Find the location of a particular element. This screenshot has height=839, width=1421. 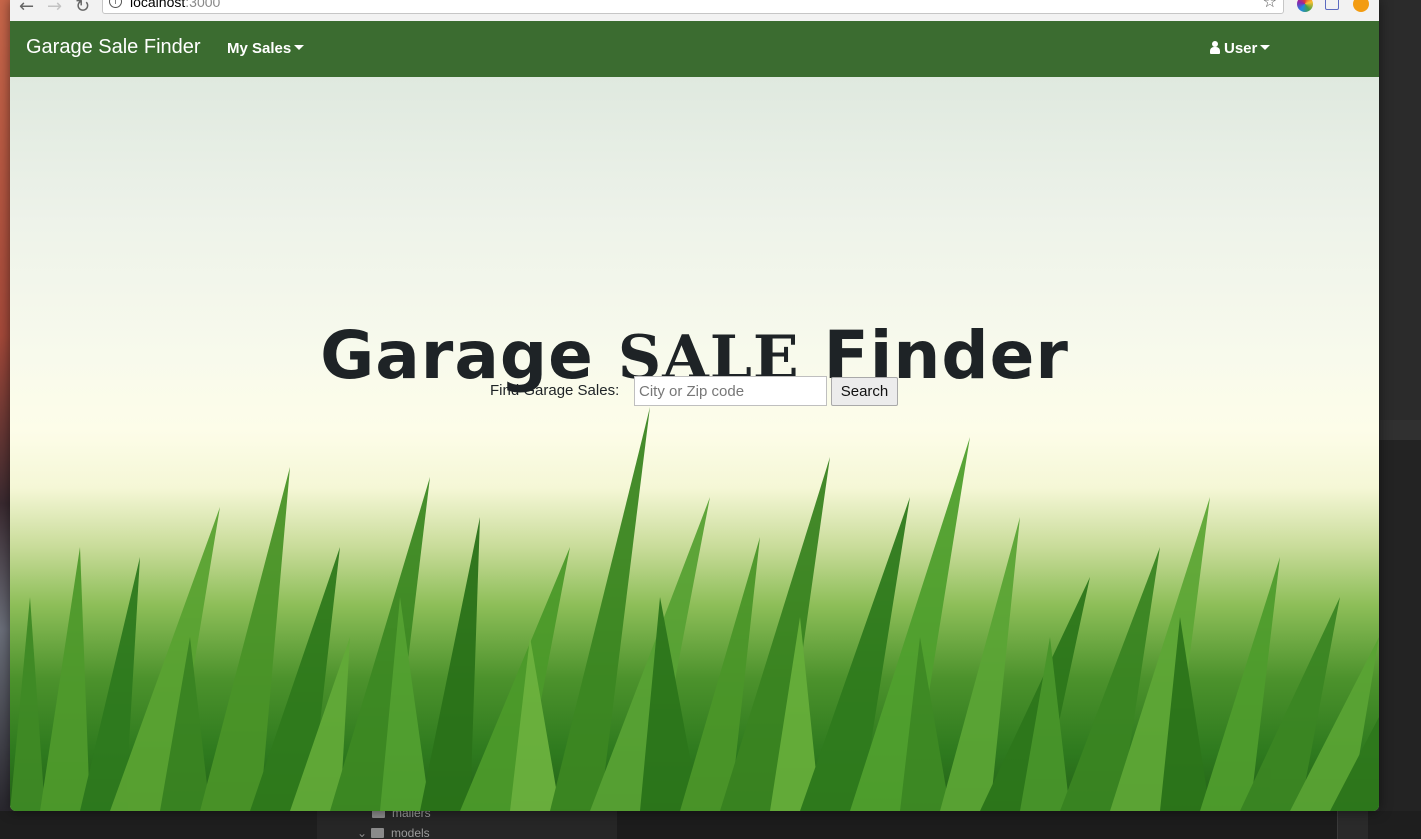

tree-item-models: ⌄ models is located at coordinates (393, 832).